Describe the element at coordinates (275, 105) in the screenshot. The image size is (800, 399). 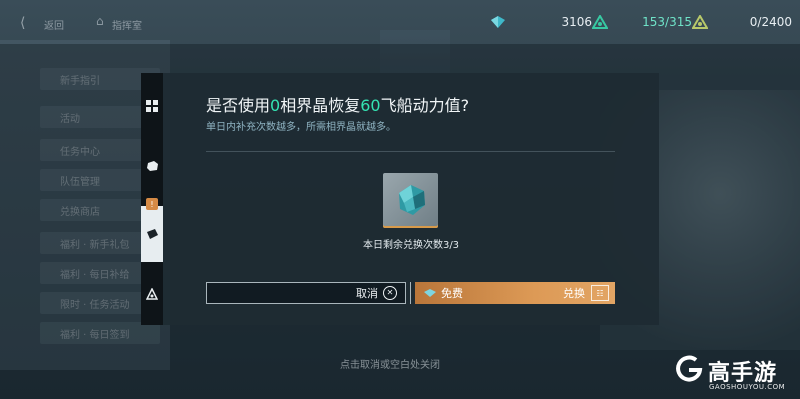
I see `cost-value: 0` at that location.